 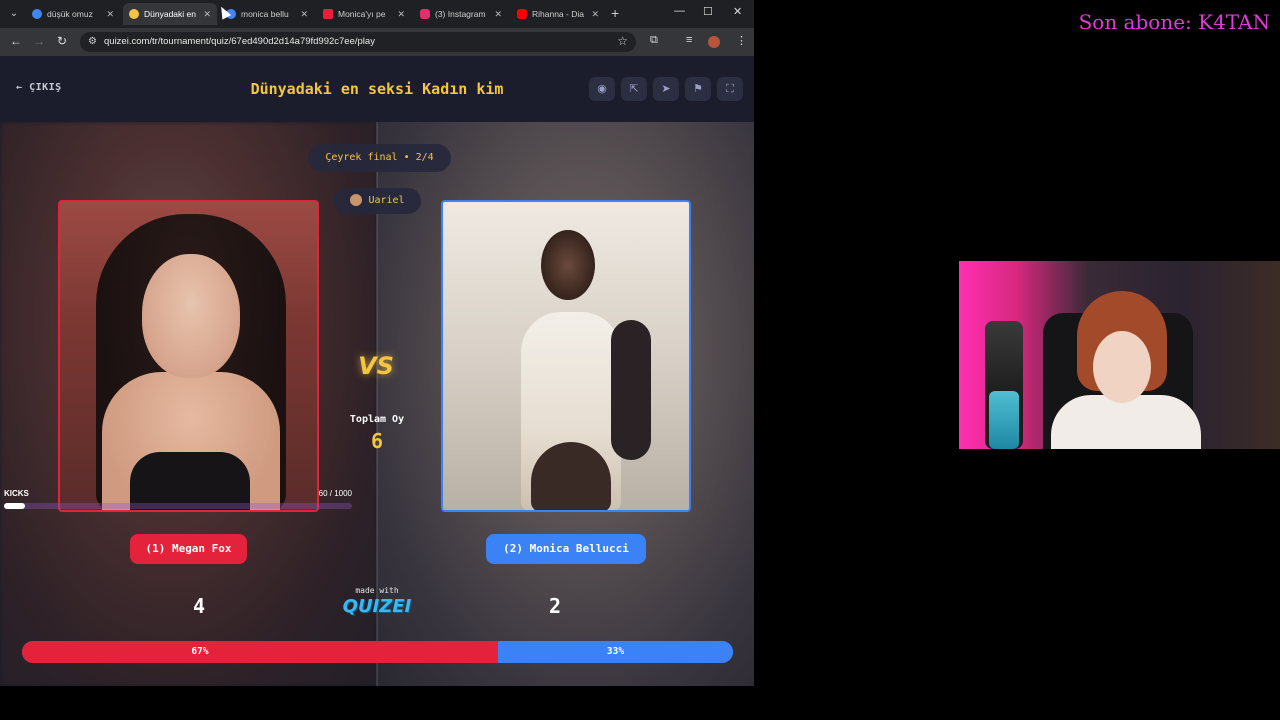 What do you see at coordinates (14, 506) in the screenshot?
I see `kicks-progress-fill` at bounding box center [14, 506].